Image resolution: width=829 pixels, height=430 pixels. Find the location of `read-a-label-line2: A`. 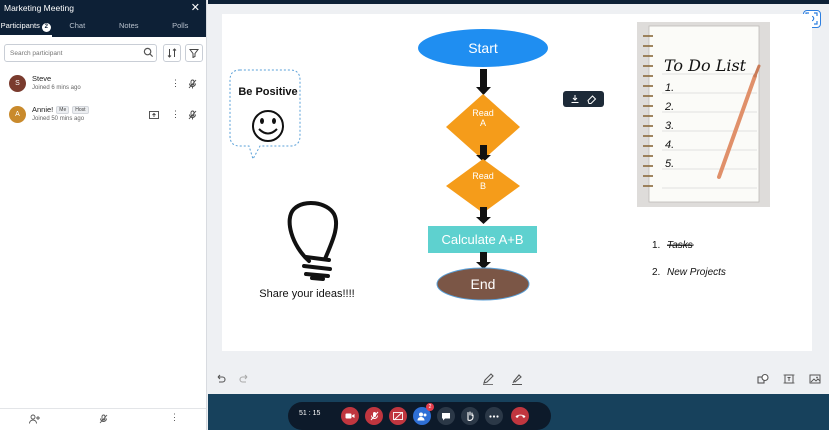

read-a-label-line2: A is located at coordinates (483, 123).